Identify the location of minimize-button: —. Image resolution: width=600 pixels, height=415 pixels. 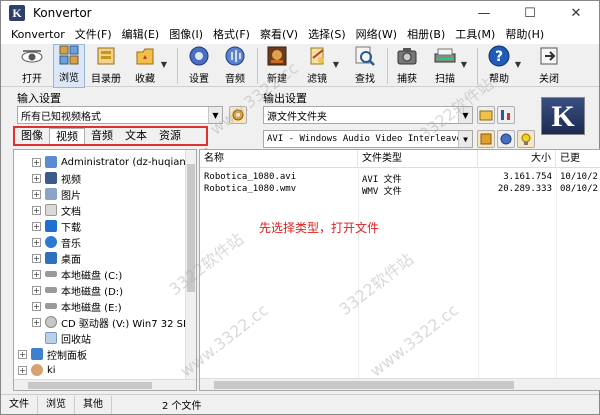
(484, 13).